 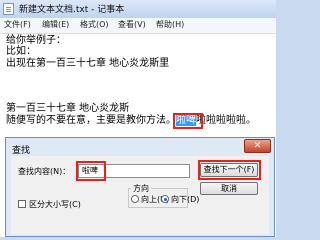 What do you see at coordinates (135, 199) in the screenshot?
I see `radio-up` at bounding box center [135, 199].